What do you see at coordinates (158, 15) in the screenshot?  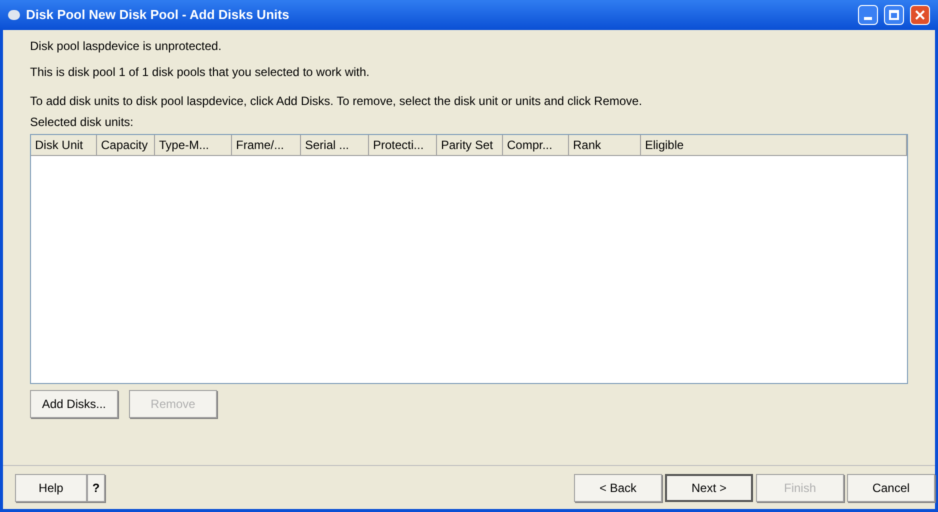 I see `window-title: Disk Pool New Disk Pool - Add Disks Units` at bounding box center [158, 15].